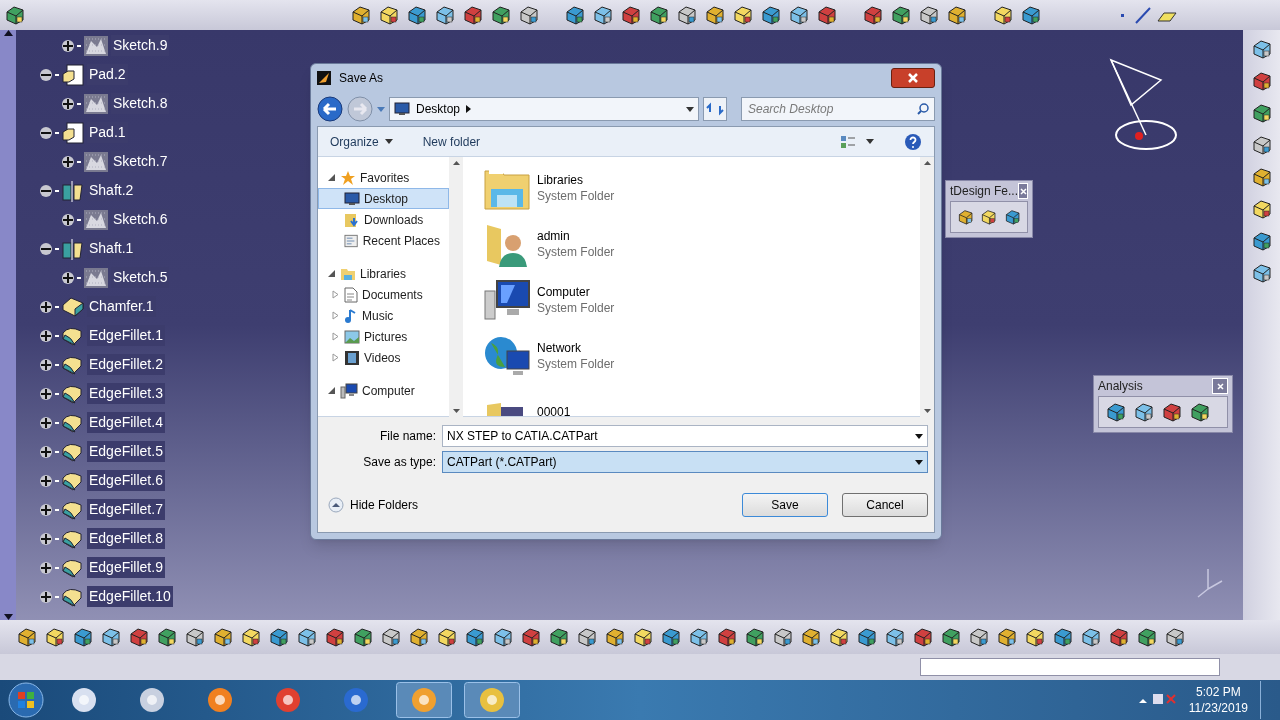 The height and width of the screenshot is (720, 1280). Describe the element at coordinates (331, 390) in the screenshot. I see `expanded-arrow-icon` at that location.